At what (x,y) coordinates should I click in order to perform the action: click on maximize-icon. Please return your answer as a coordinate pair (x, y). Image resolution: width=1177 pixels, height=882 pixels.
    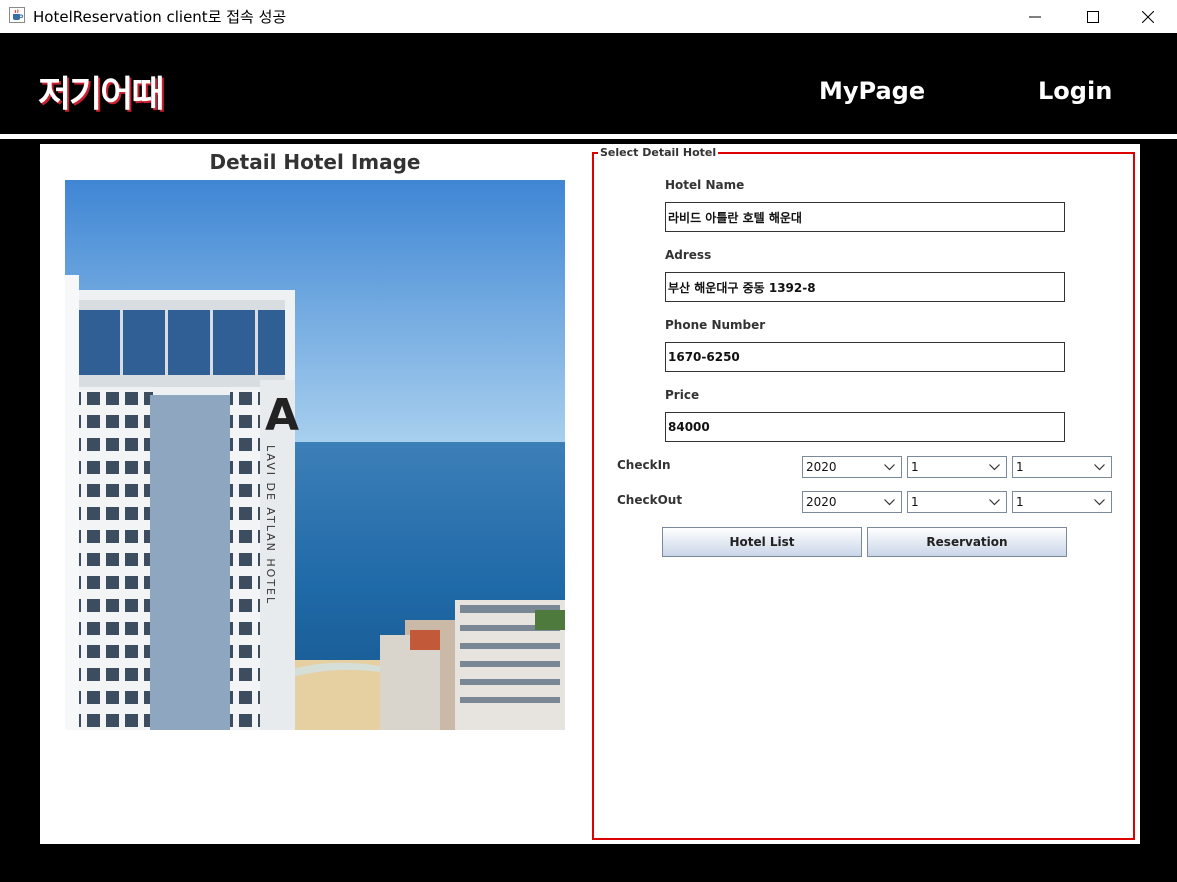
    Looking at the image, I should click on (1093, 16).